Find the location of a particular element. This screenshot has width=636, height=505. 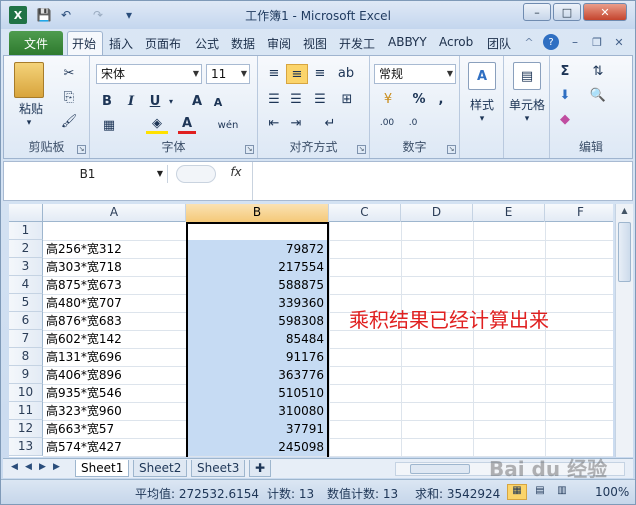

scroll-up-icon: ▲ is located at coordinates (624, 213).